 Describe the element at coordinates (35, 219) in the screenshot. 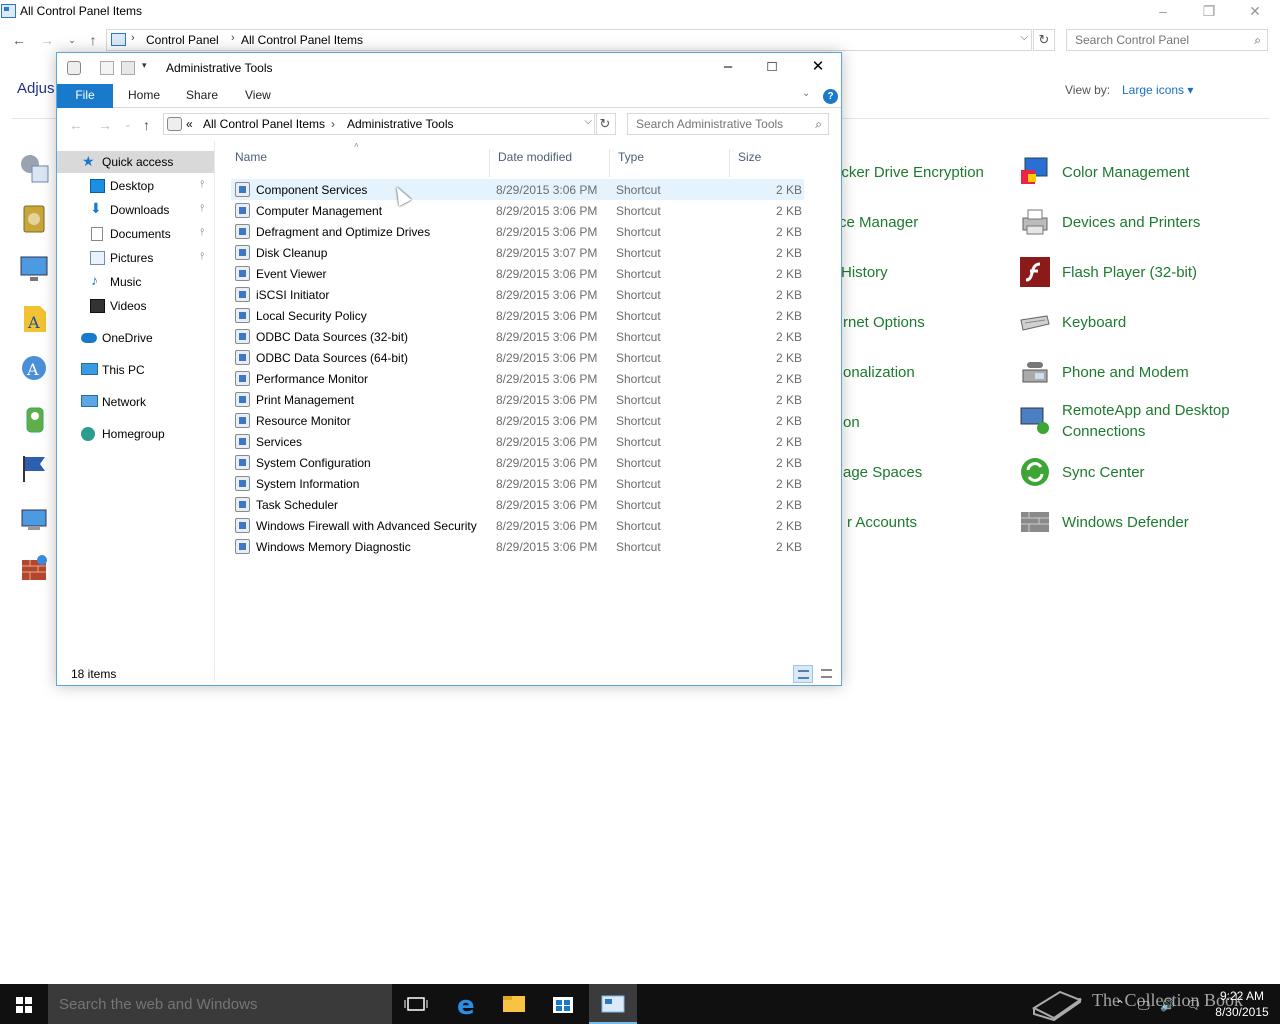

I see `backup-icon` at that location.